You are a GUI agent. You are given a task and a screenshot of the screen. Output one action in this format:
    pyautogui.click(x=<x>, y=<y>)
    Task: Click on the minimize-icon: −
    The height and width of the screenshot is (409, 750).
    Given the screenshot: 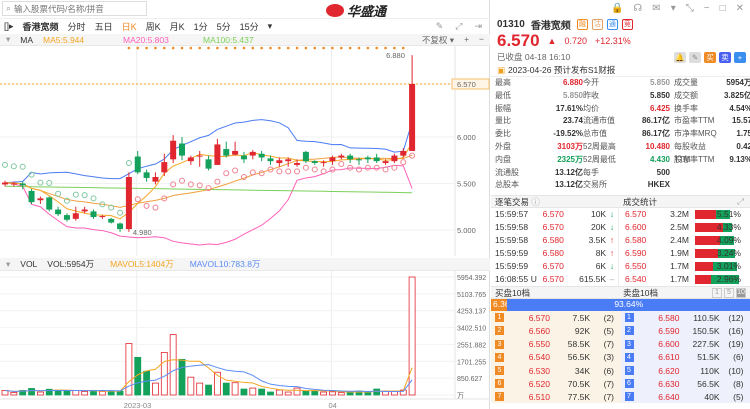 What is the action you would take?
    pyautogui.click(x=707, y=8)
    